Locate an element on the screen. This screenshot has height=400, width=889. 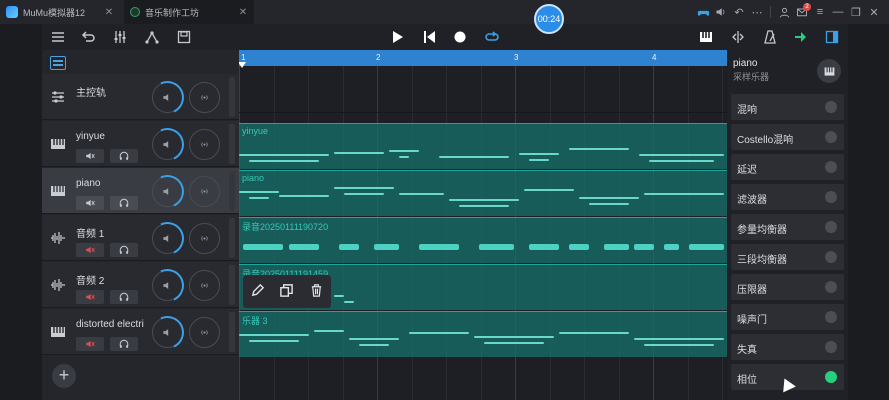
export-arrow-icon is located at coordinates (801, 37).